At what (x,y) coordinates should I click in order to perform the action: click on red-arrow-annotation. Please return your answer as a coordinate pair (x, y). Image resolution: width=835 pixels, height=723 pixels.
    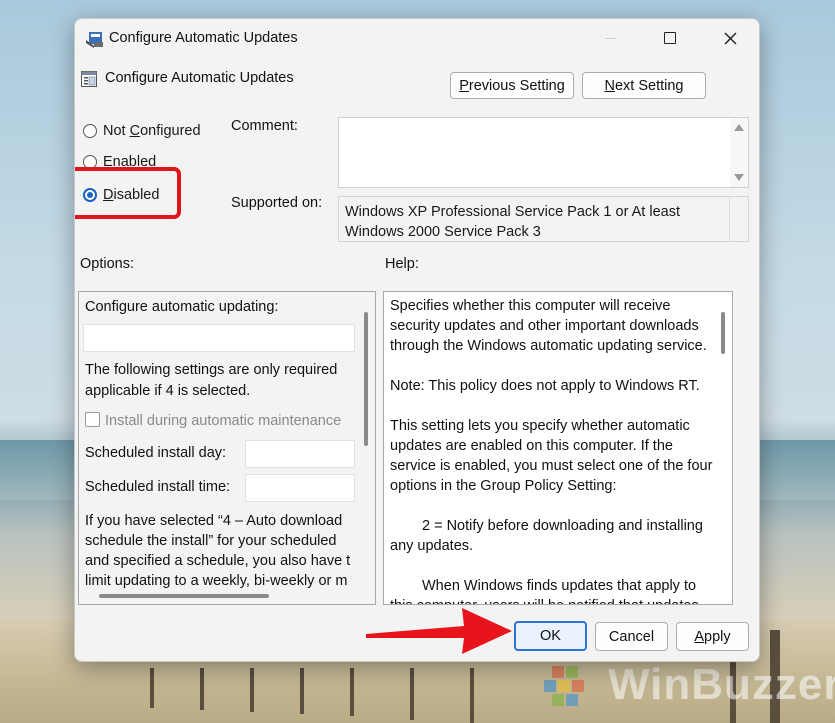
    Looking at the image, I should click on (439, 631).